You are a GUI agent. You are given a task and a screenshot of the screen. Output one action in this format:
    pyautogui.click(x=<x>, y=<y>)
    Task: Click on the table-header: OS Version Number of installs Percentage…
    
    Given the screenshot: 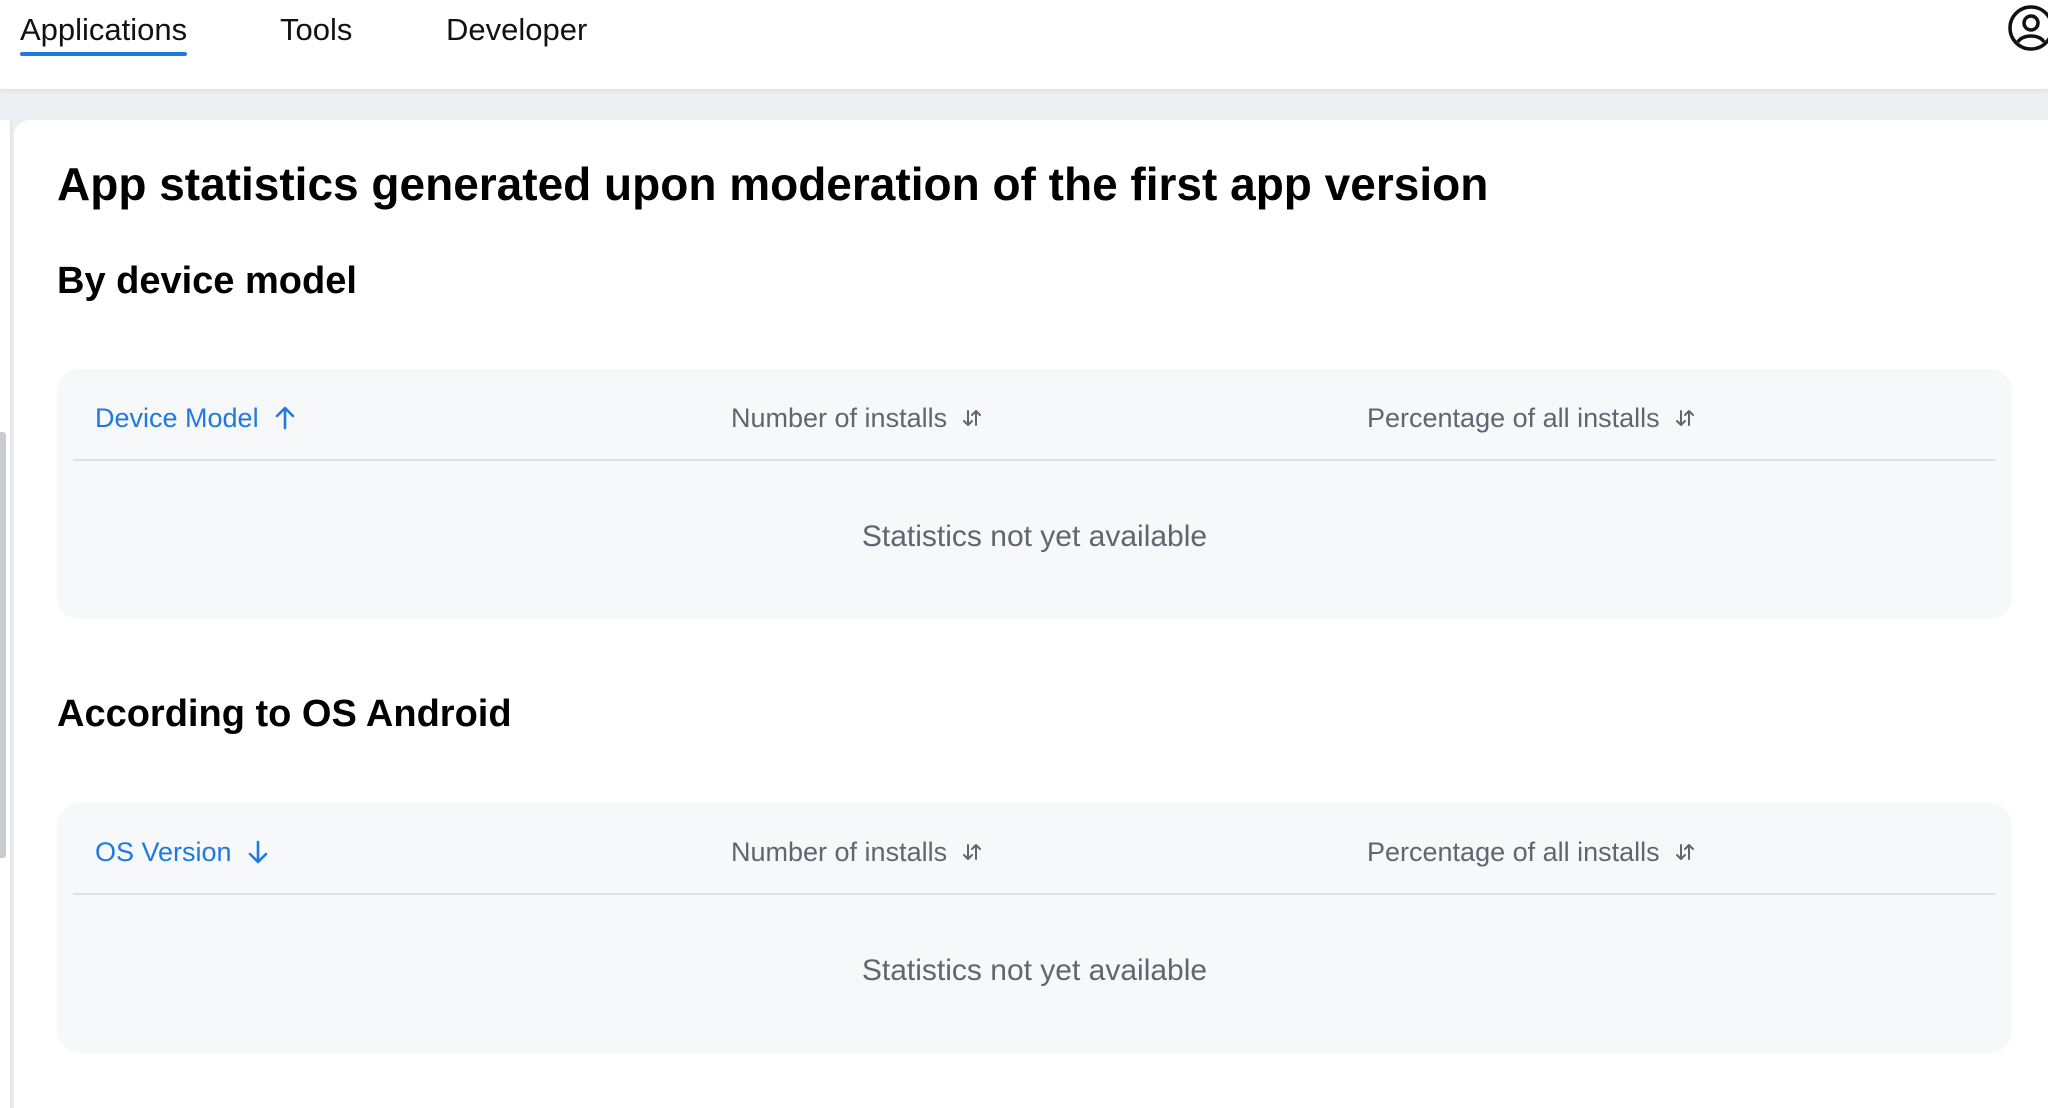 What is the action you would take?
    pyautogui.click(x=1034, y=849)
    